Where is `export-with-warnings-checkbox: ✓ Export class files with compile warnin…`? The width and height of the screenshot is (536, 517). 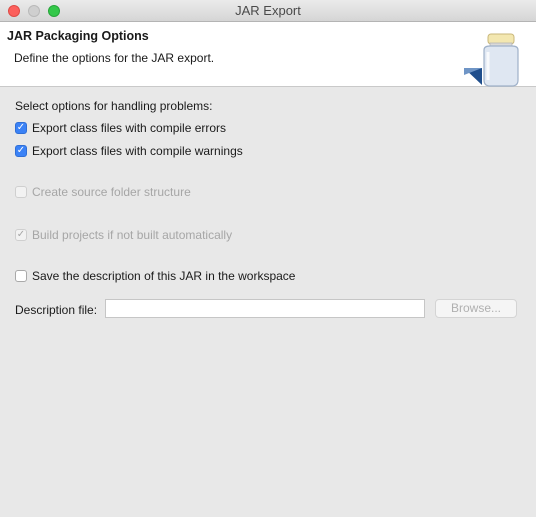 export-with-warnings-checkbox: ✓ Export class files with compile warnin… is located at coordinates (129, 151).